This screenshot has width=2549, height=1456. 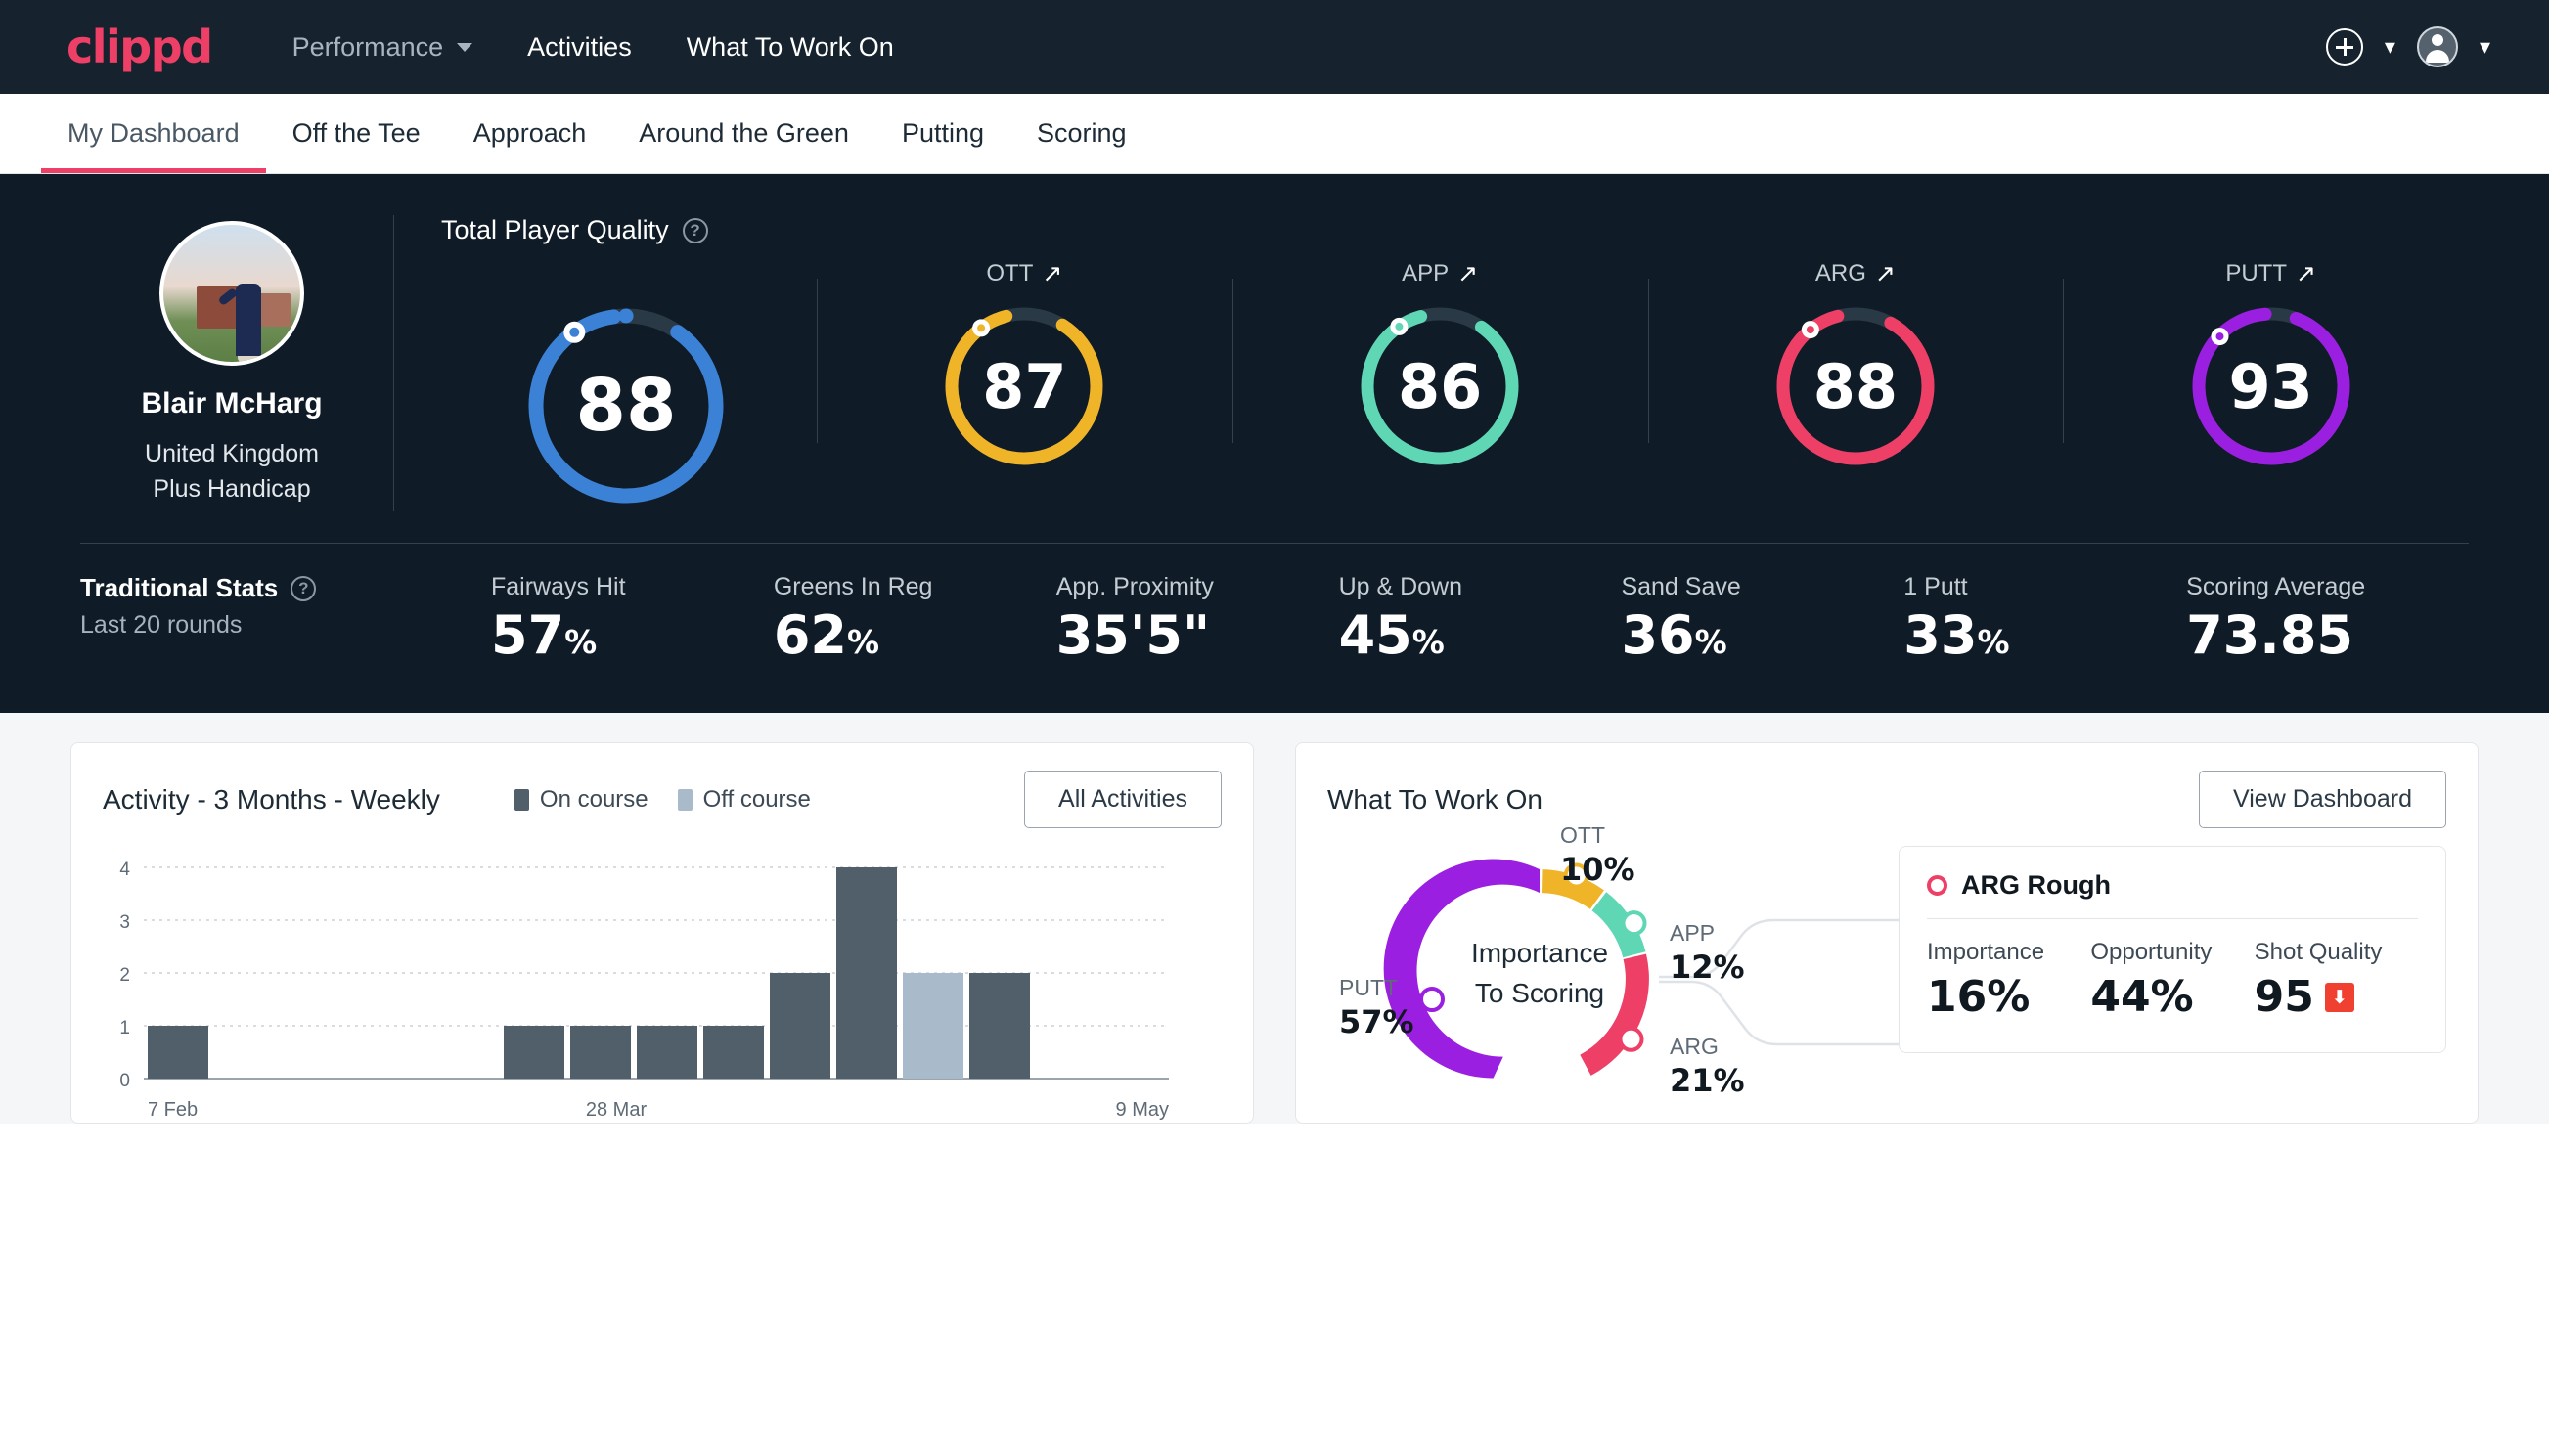 What do you see at coordinates (1708, 967) in the screenshot?
I see `donut-label-value: 12%` at bounding box center [1708, 967].